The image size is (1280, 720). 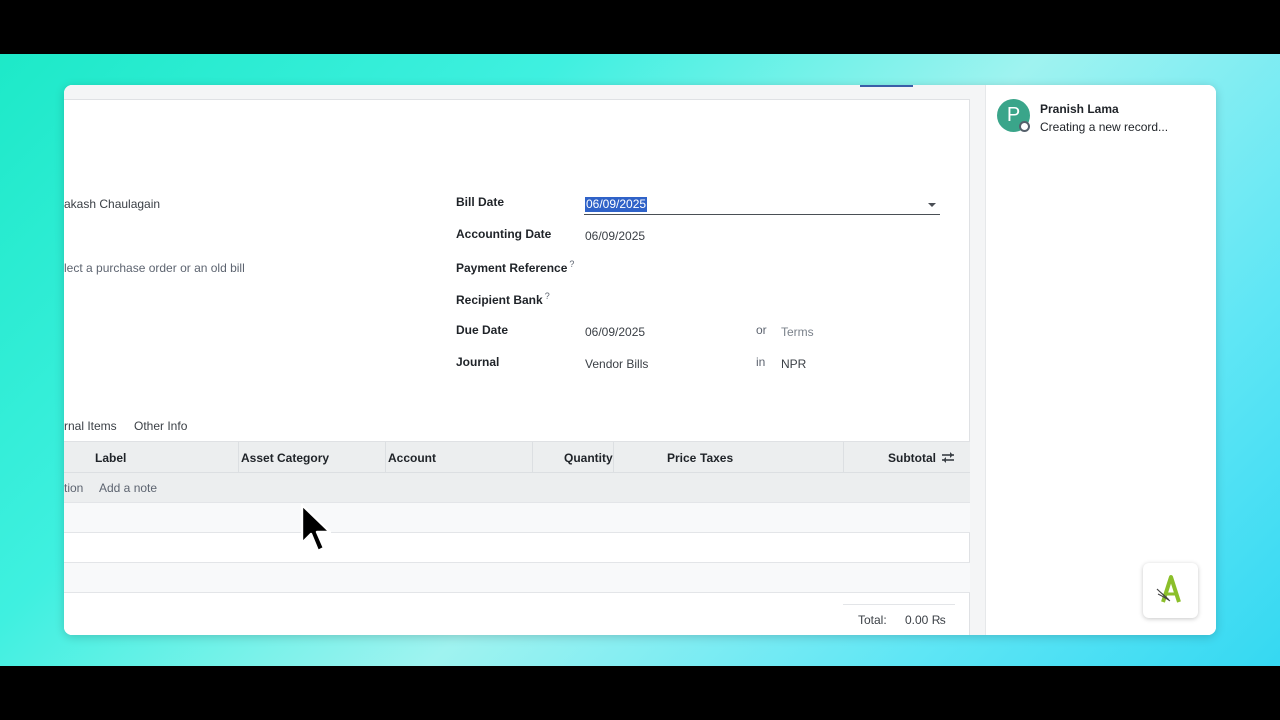 What do you see at coordinates (948, 457) in the screenshot?
I see `sliders-icon` at bounding box center [948, 457].